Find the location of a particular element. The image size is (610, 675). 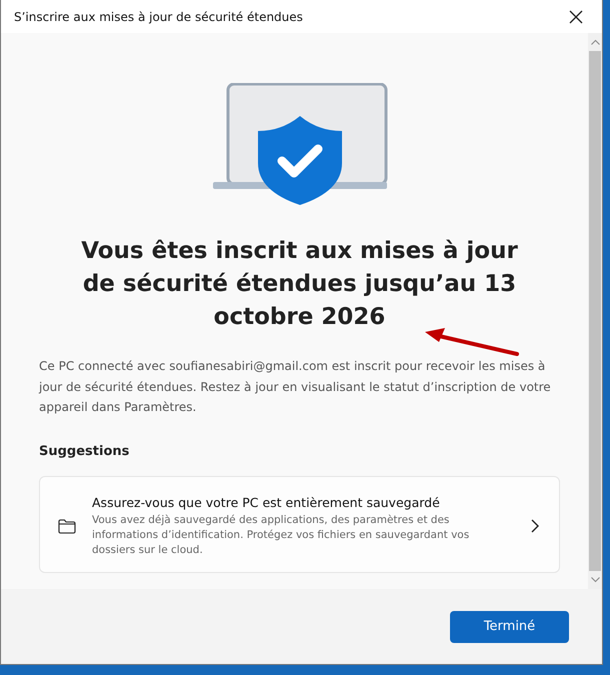

chevron-right-icon is located at coordinates (535, 526).